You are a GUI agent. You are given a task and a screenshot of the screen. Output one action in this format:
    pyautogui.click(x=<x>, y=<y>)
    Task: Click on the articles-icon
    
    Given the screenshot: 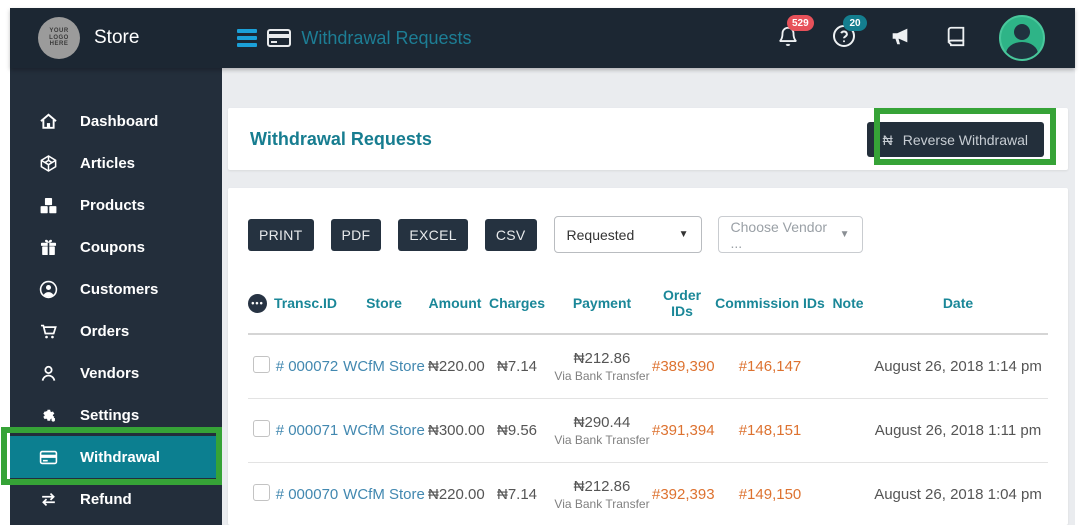 What is the action you would take?
    pyautogui.click(x=48, y=163)
    